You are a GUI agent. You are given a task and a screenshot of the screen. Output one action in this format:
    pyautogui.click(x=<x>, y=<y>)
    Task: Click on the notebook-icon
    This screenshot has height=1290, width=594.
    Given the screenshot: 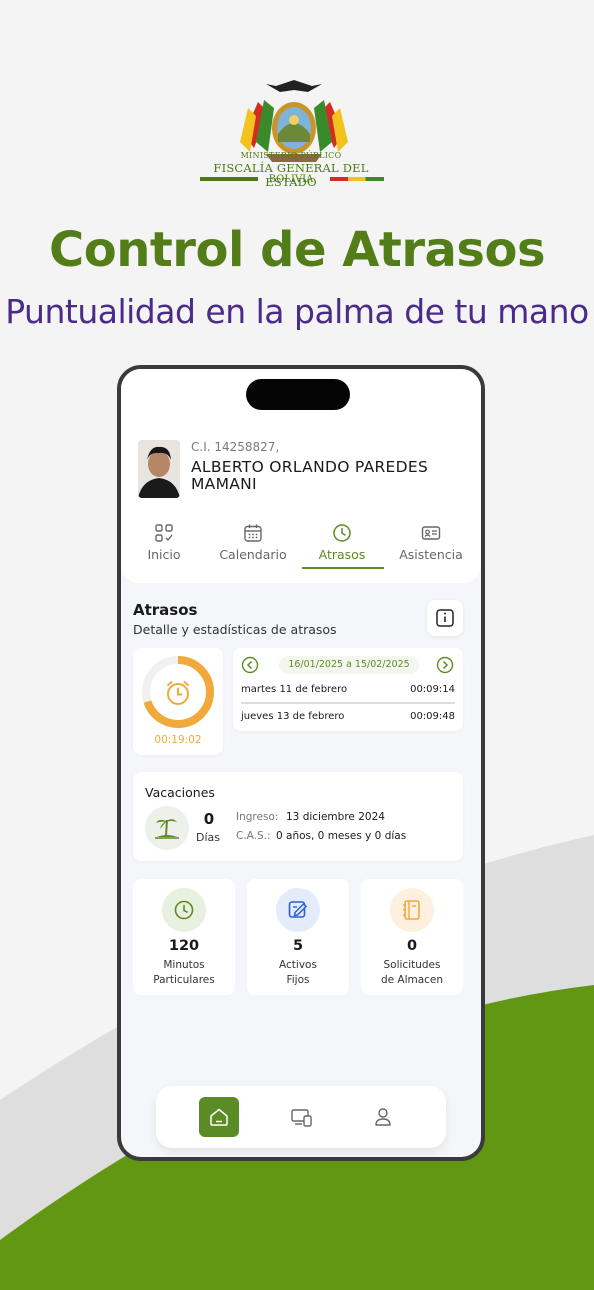 What is the action you would take?
    pyautogui.click(x=412, y=910)
    